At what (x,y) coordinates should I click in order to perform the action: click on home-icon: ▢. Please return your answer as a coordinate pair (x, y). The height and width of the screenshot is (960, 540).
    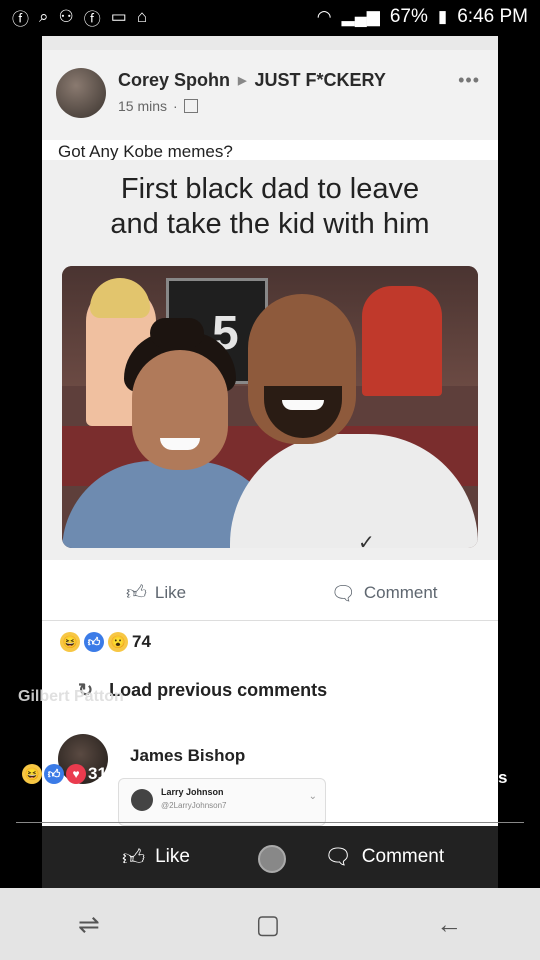
    Looking at the image, I should click on (268, 924).